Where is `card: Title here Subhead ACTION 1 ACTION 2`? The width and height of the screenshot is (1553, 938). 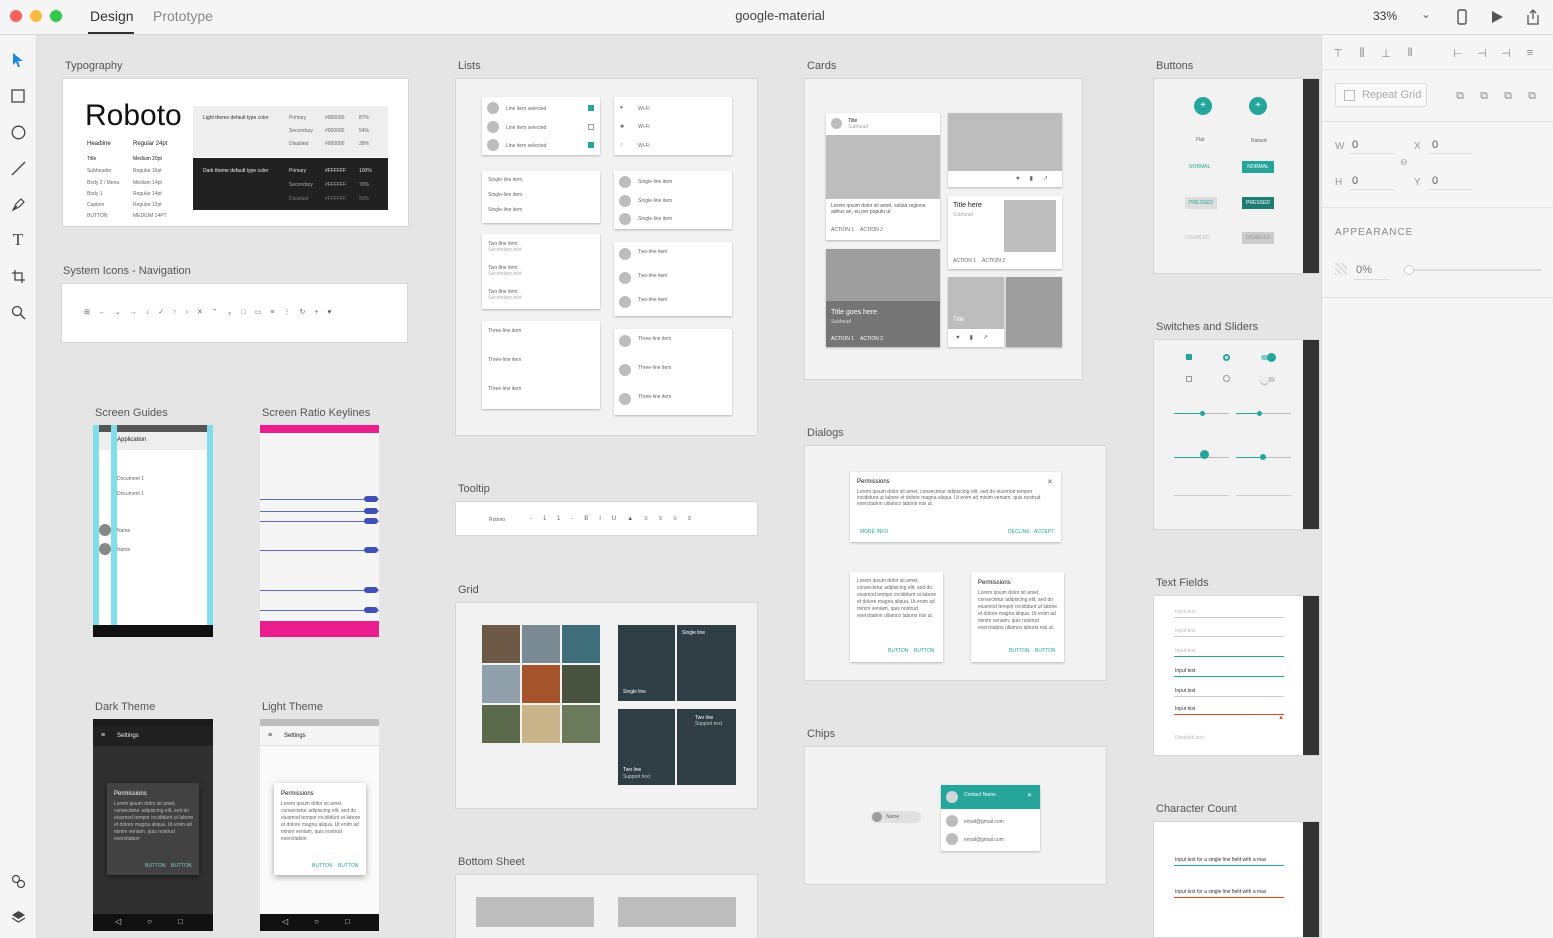 card: Title here Subhead ACTION 1 ACTION 2 is located at coordinates (1005, 232).